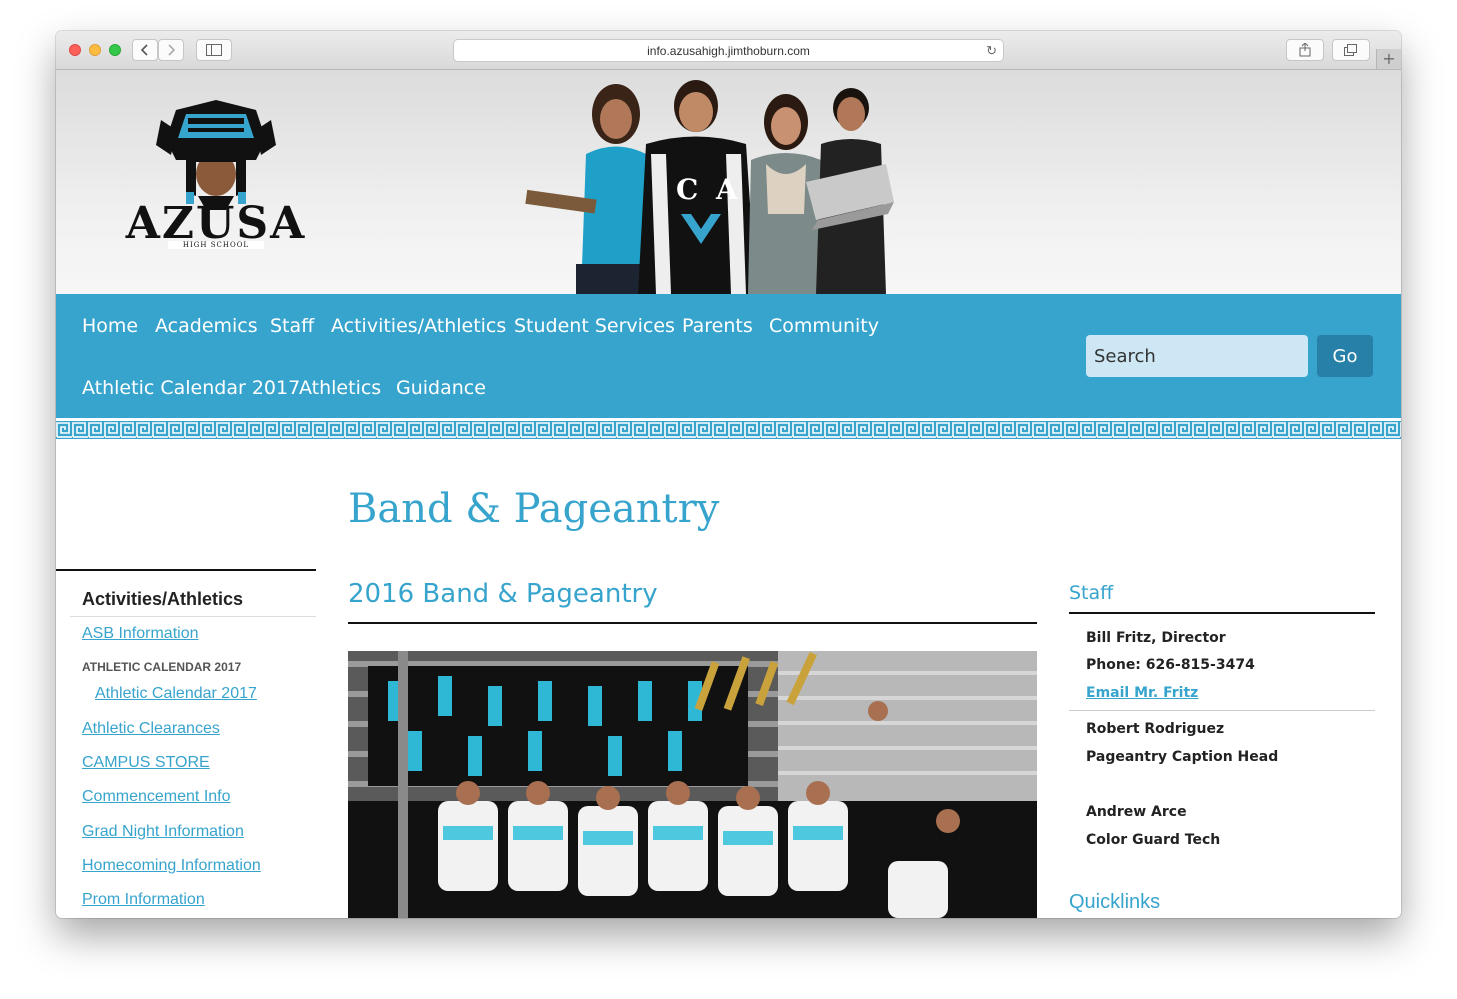 The height and width of the screenshot is (999, 1457). Describe the element at coordinates (1153, 840) in the screenshot. I see `staff-guard-tech-title: Color Guard Tech` at that location.